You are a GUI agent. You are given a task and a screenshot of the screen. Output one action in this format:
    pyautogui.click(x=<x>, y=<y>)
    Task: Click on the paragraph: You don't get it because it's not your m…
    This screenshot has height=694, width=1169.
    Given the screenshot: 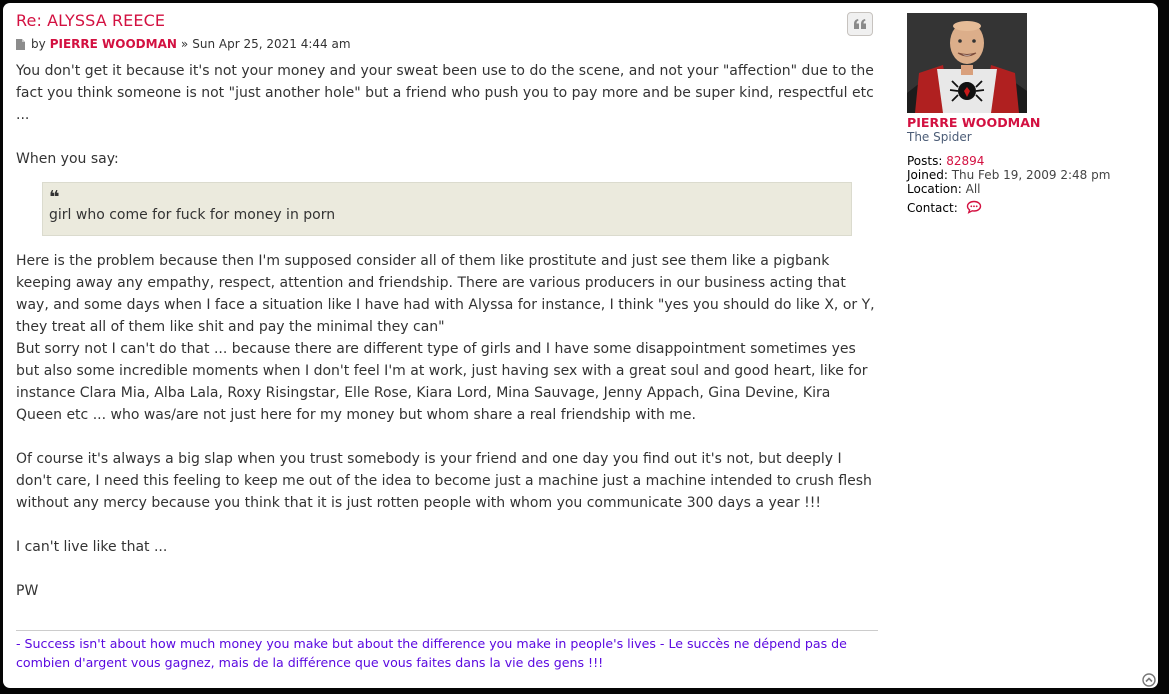 What is the action you would take?
    pyautogui.click(x=445, y=93)
    